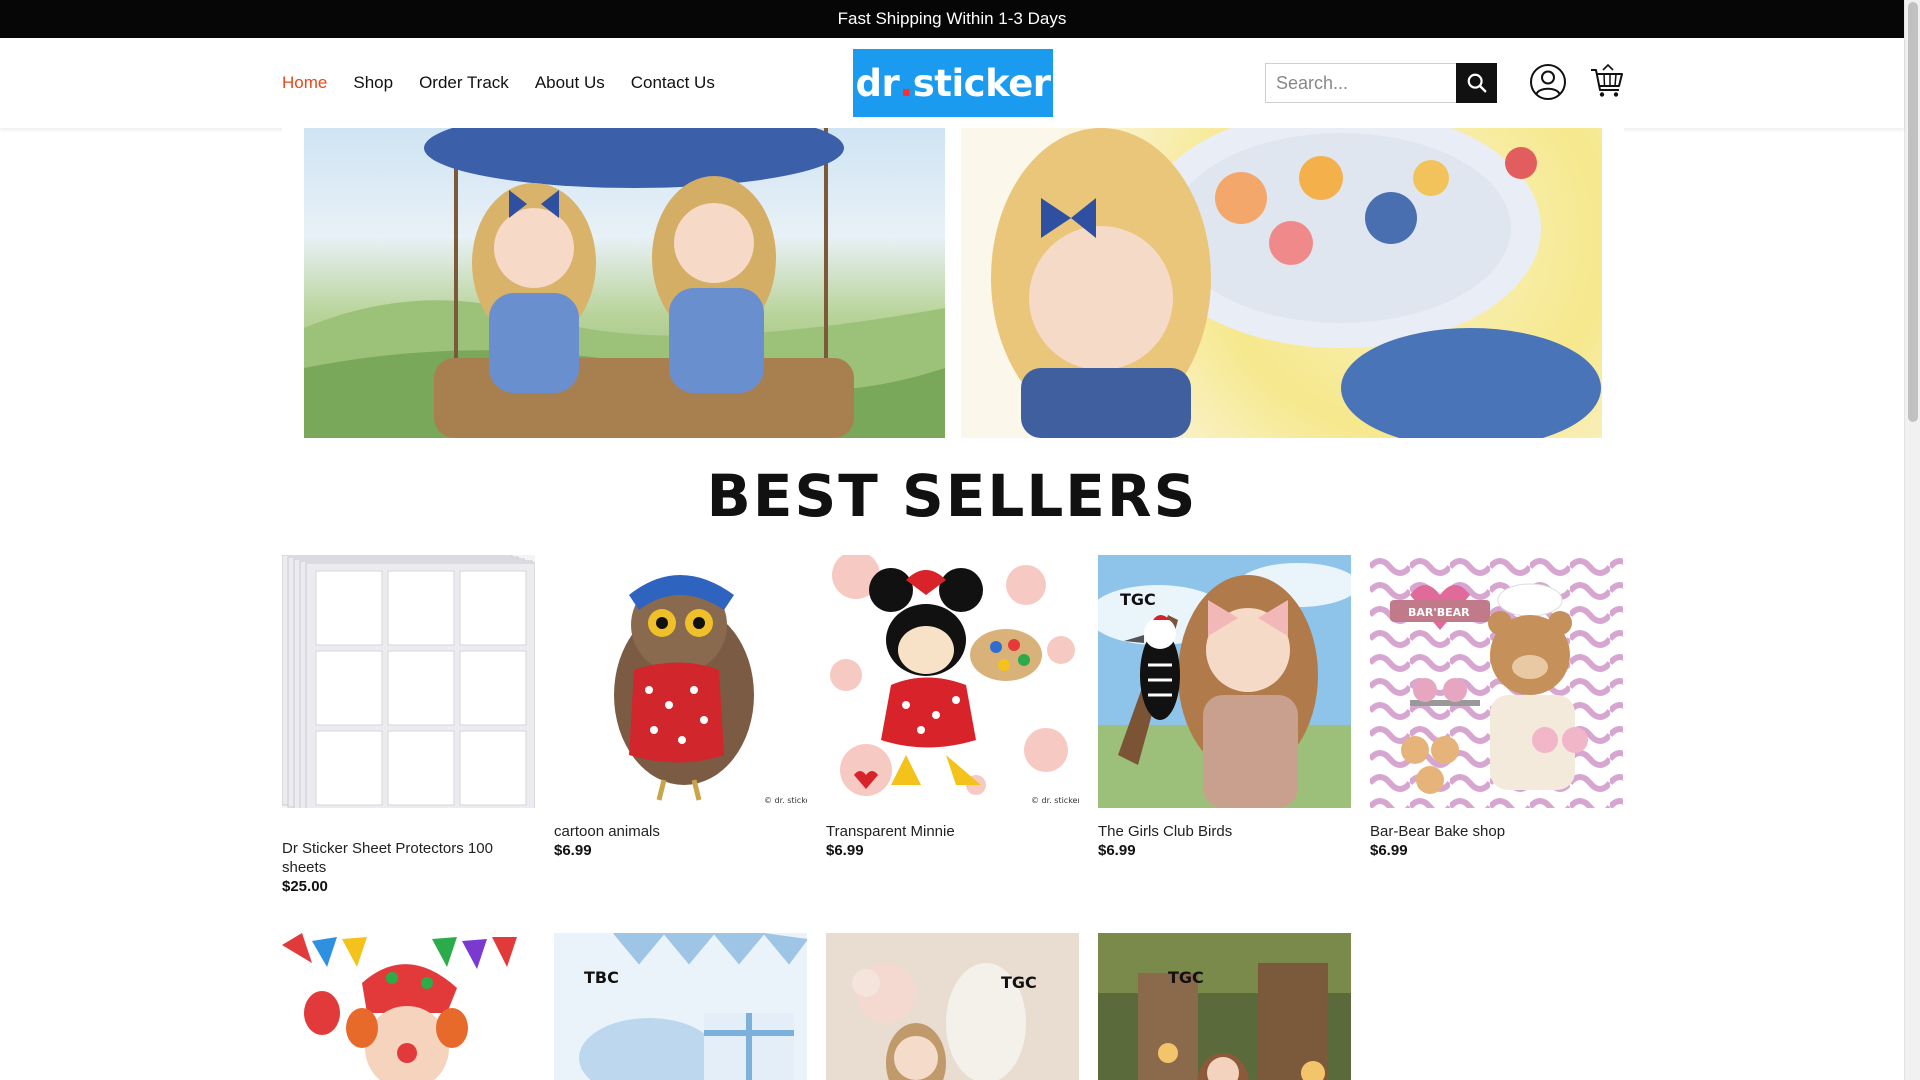 This screenshot has height=1080, width=1920. What do you see at coordinates (1360, 83) in the screenshot?
I see `search-input` at bounding box center [1360, 83].